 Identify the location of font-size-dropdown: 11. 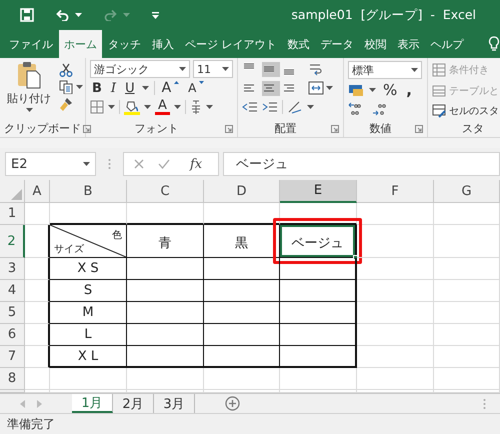
(213, 69).